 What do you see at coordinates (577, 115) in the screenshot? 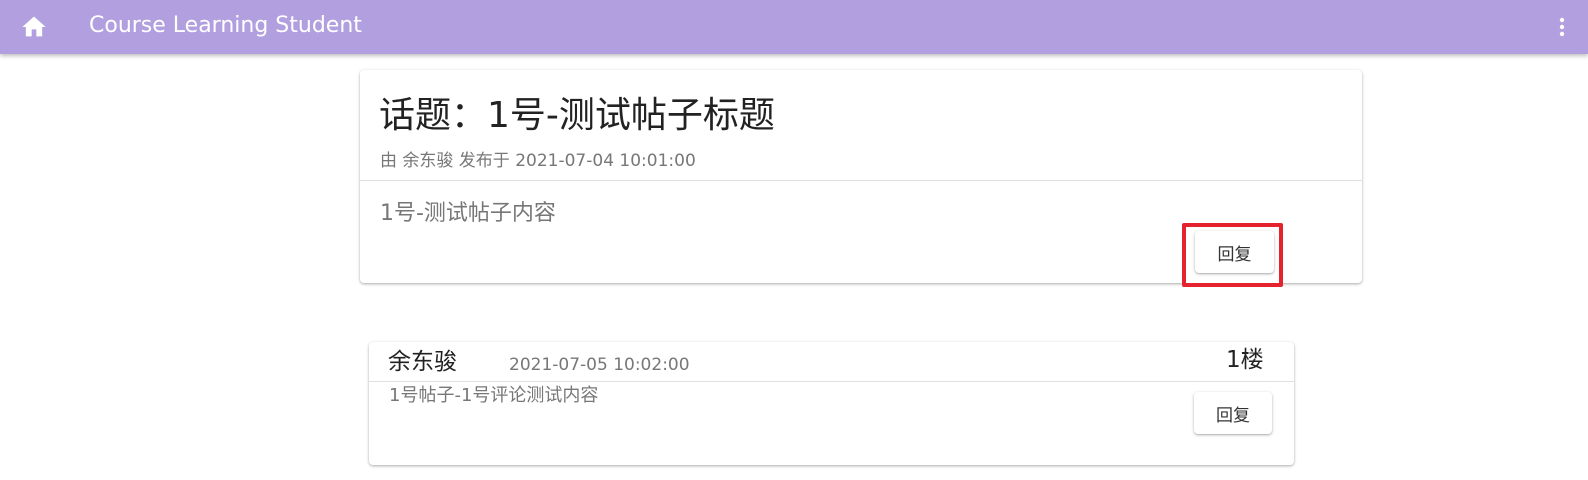
I see `topic-title: 话题：1号-测试帖子标题` at bounding box center [577, 115].